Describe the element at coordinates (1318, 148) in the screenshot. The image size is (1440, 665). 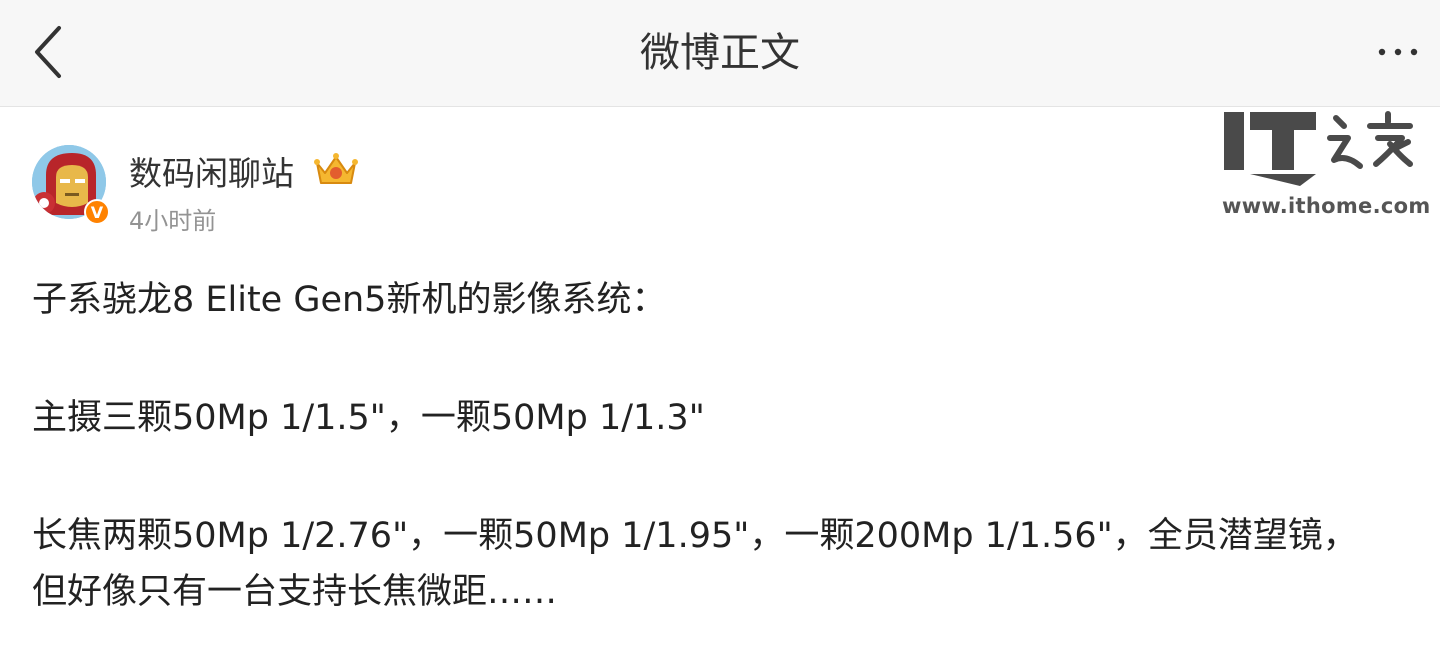
I see `ithome-logo-icon` at that location.